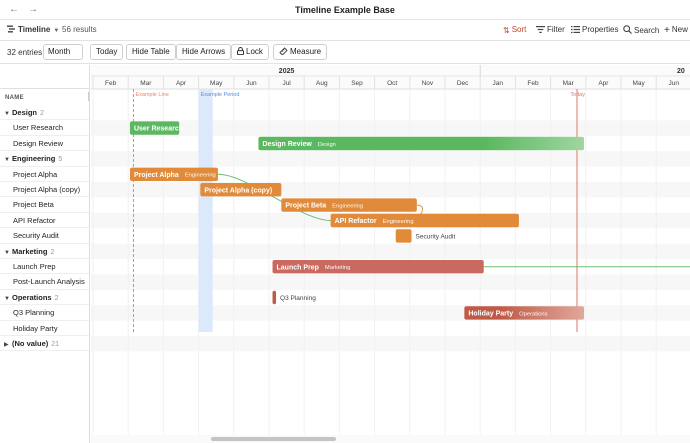 The height and width of the screenshot is (443, 690). Describe the element at coordinates (156, 175) in the screenshot. I see `bar-label: Project Alpha` at that location.